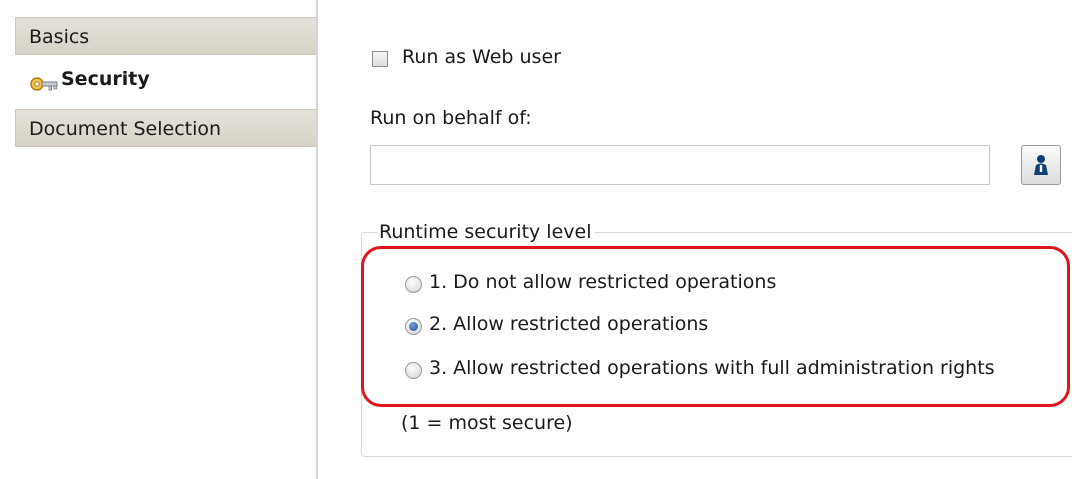  What do you see at coordinates (380, 59) in the screenshot?
I see `run-as-web-user-checkbox` at bounding box center [380, 59].